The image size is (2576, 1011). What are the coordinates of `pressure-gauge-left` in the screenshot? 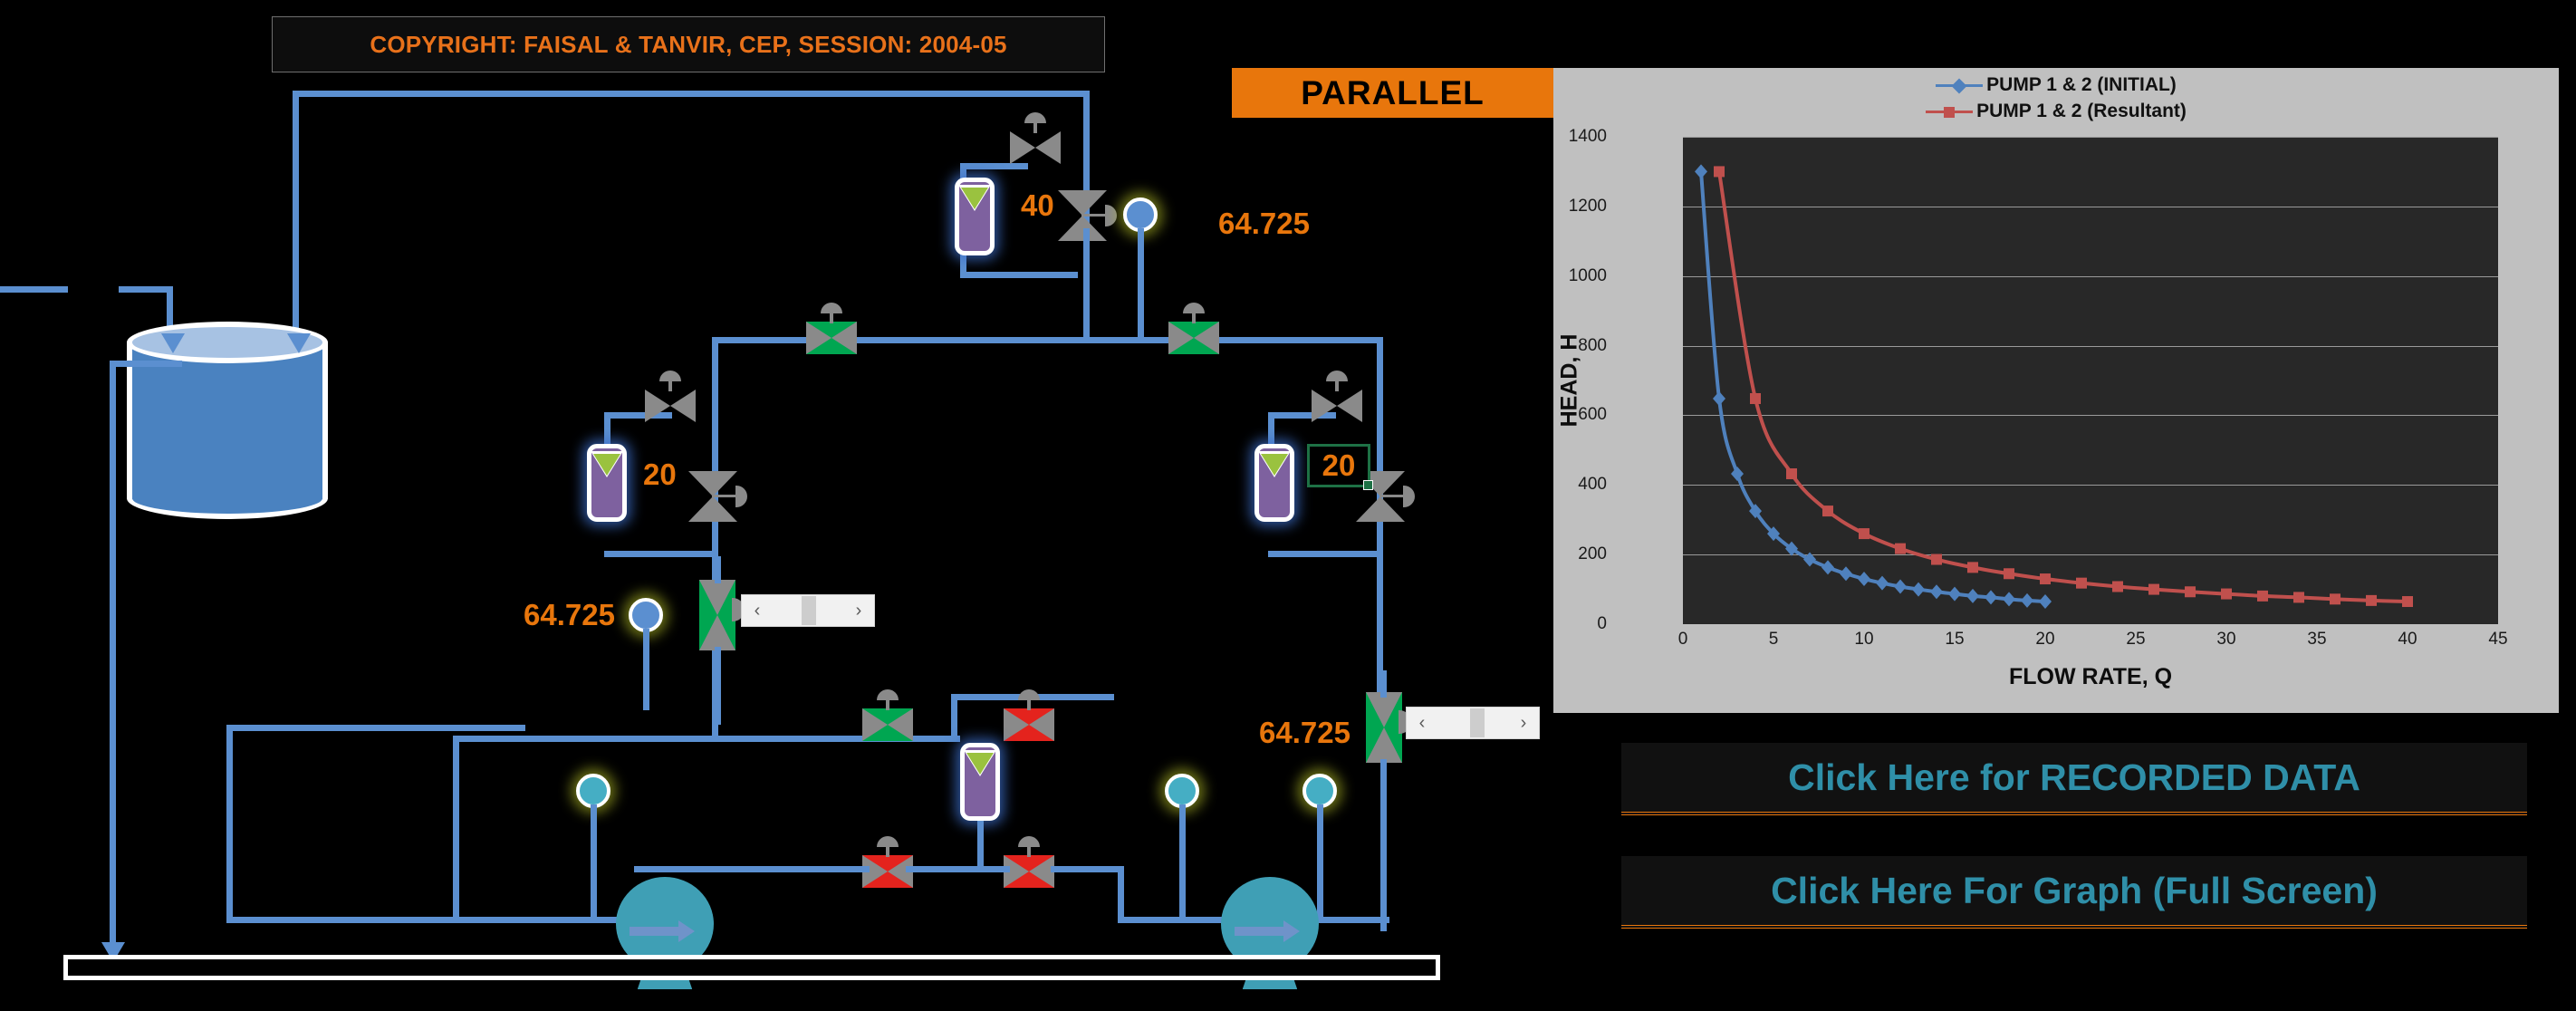 It's located at (607, 483).